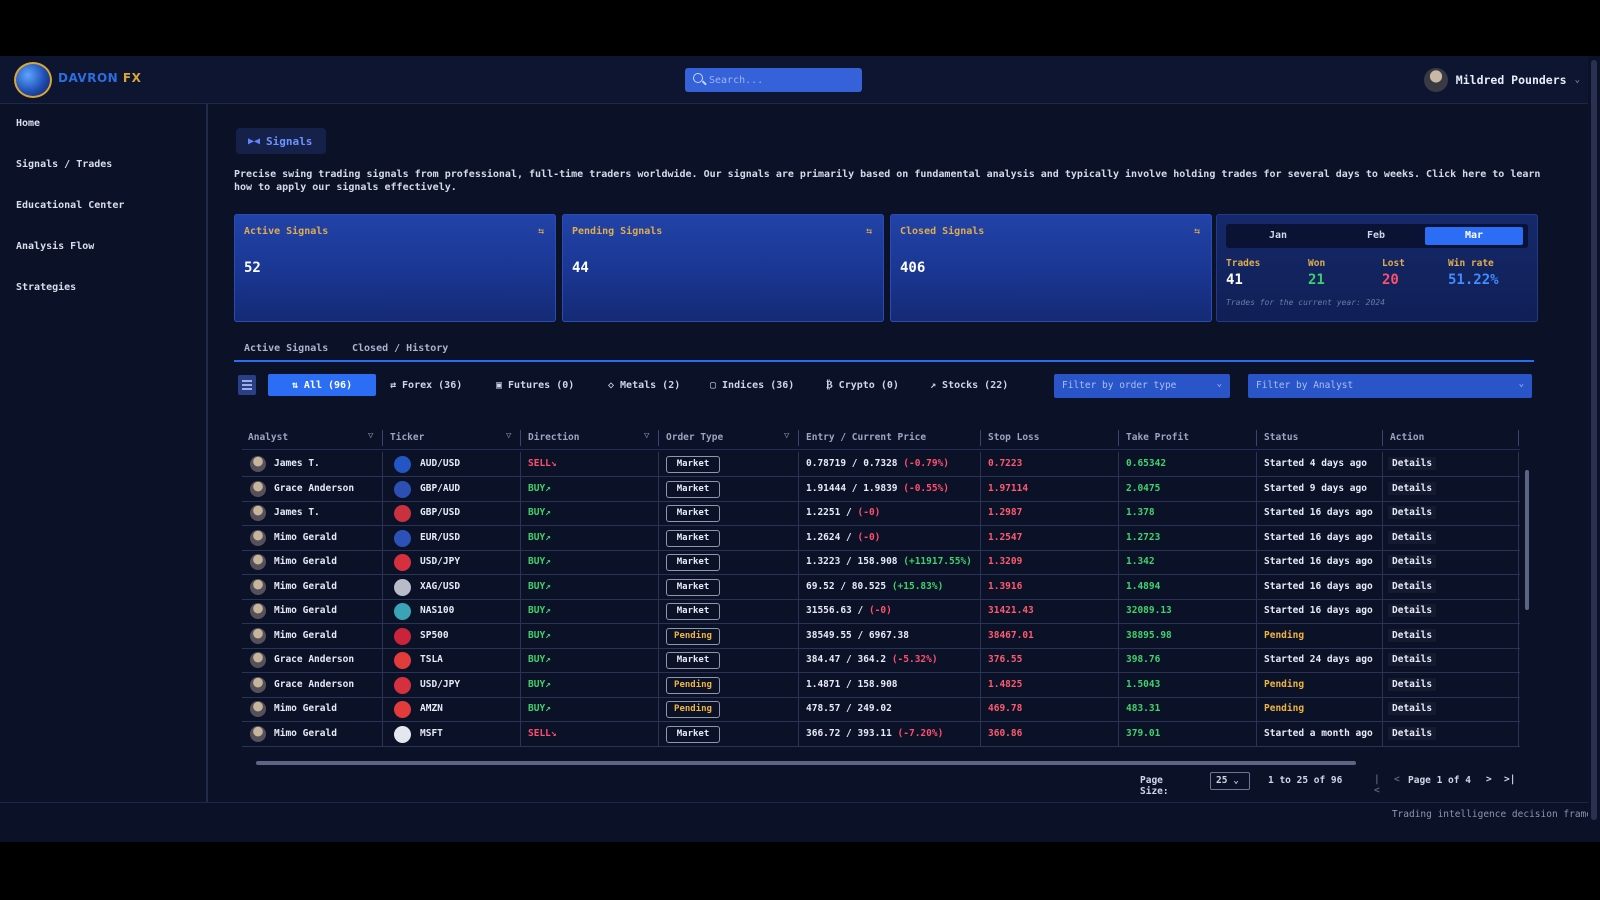  I want to click on col-direction: Direction, so click(553, 437).